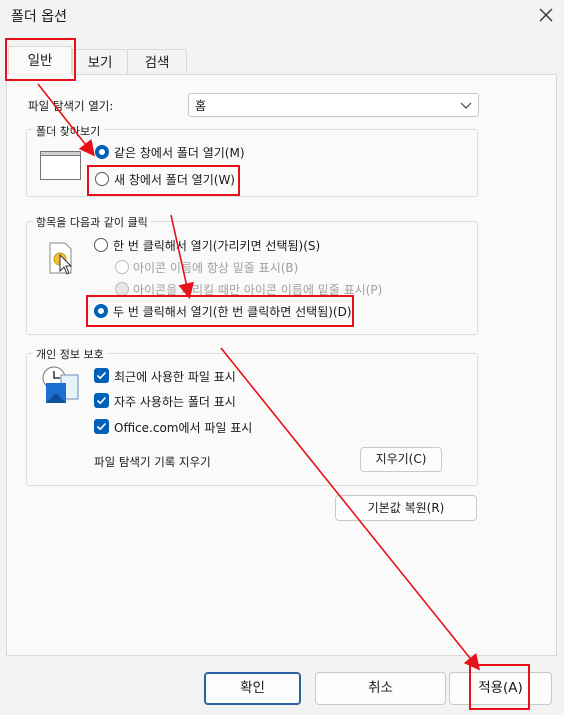 The image size is (564, 715). Describe the element at coordinates (182, 257) in the screenshot. I see `arrow-click-to-double` at that location.